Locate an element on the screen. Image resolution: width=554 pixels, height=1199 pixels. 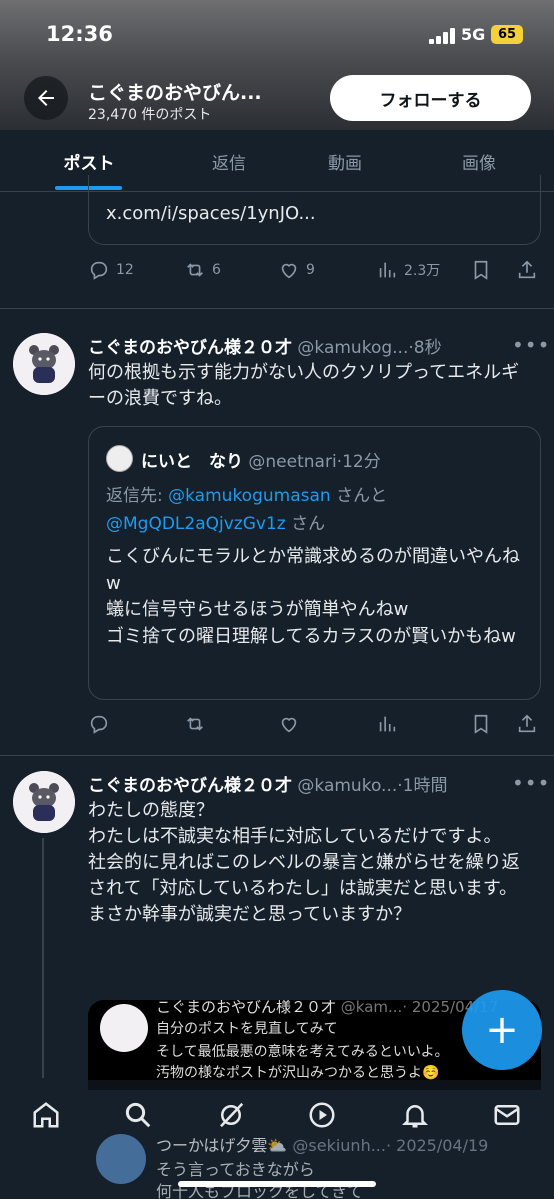
grok-icon is located at coordinates (232, 1115).